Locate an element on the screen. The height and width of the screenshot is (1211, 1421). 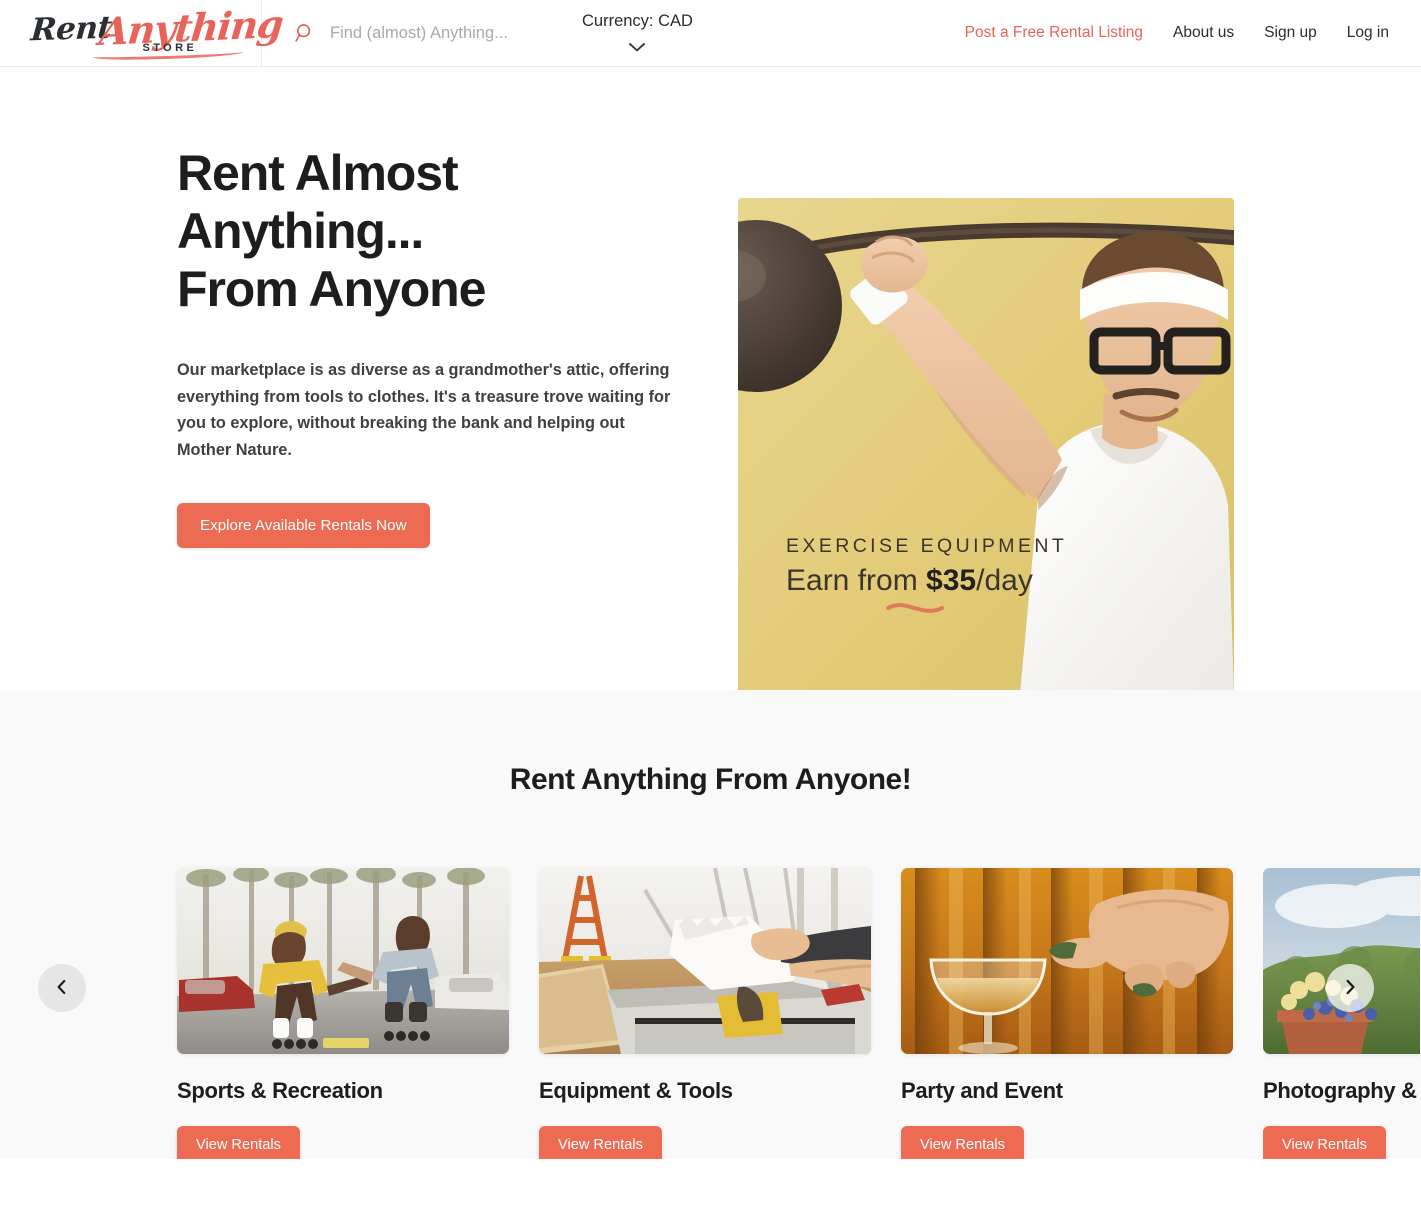
carousel-next-button is located at coordinates (1350, 988).